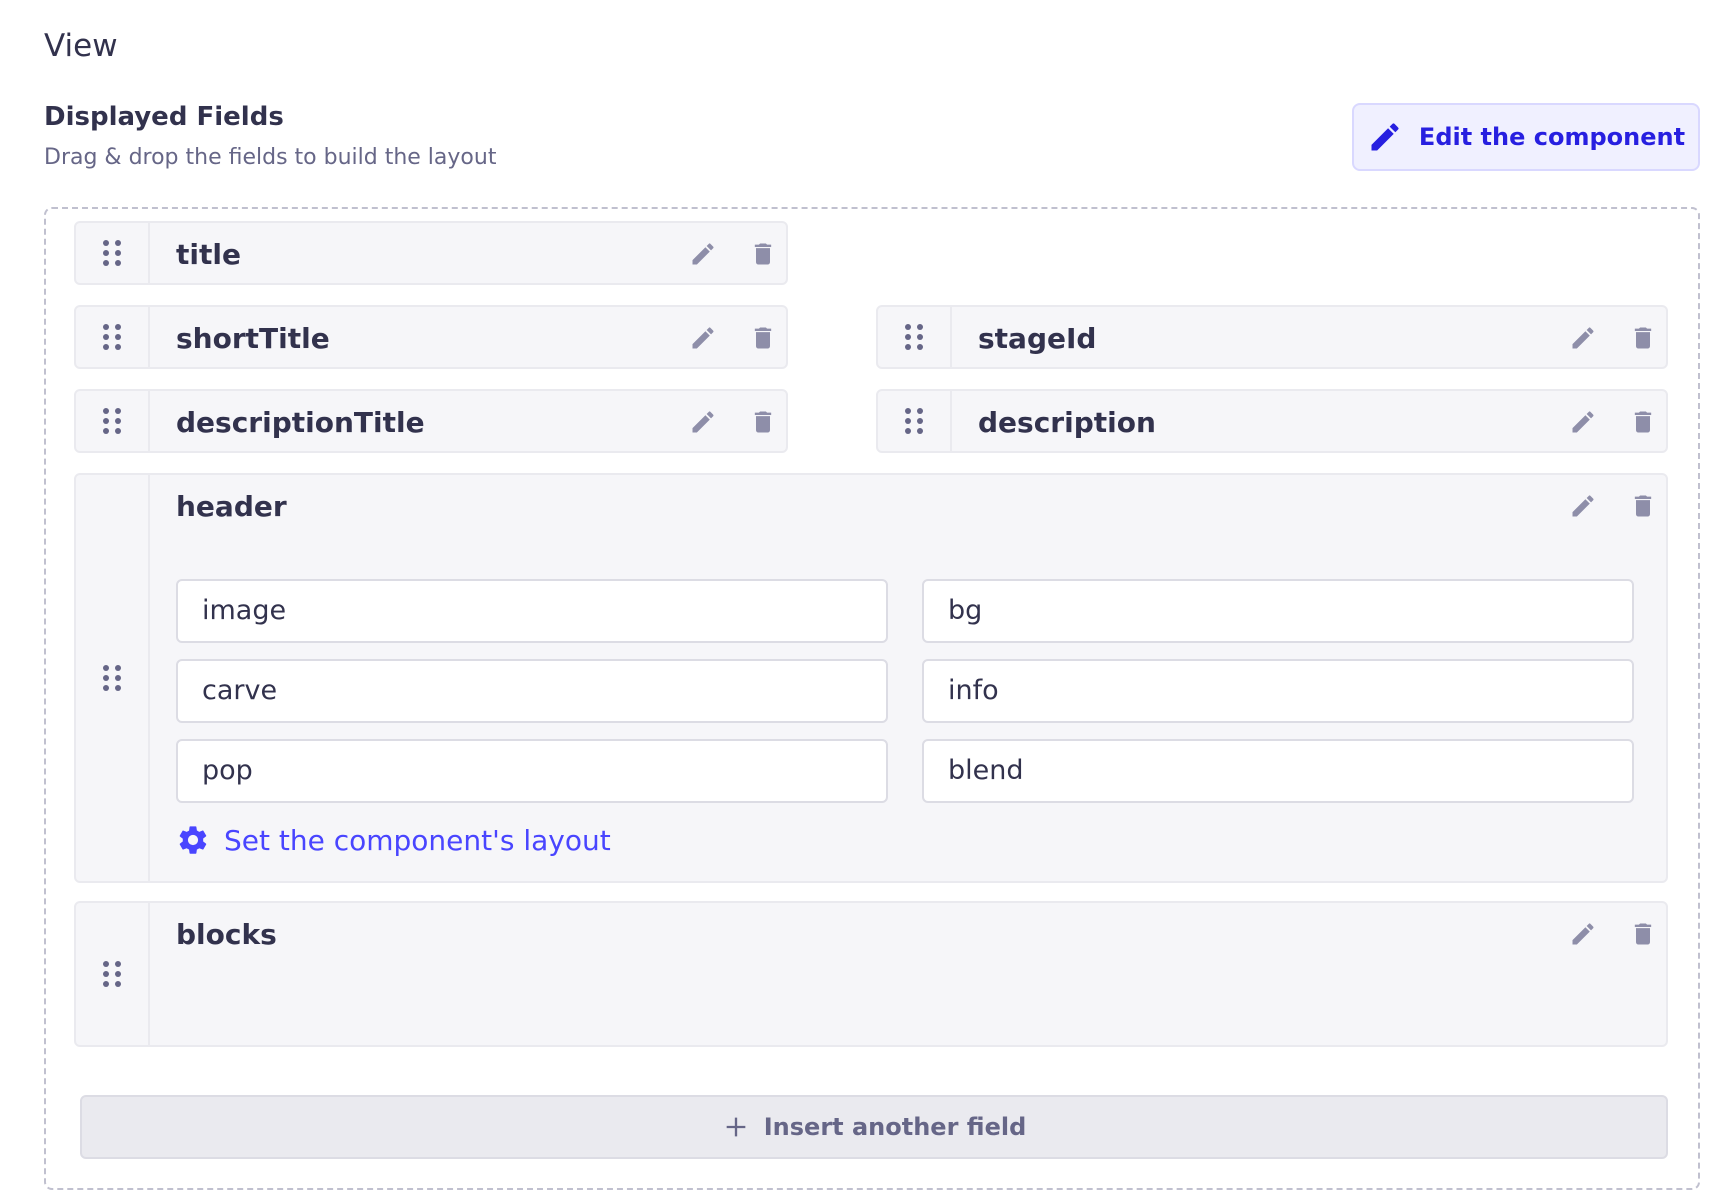 The width and height of the screenshot is (1716, 1200). Describe the element at coordinates (231, 506) in the screenshot. I see `field-label: header` at that location.